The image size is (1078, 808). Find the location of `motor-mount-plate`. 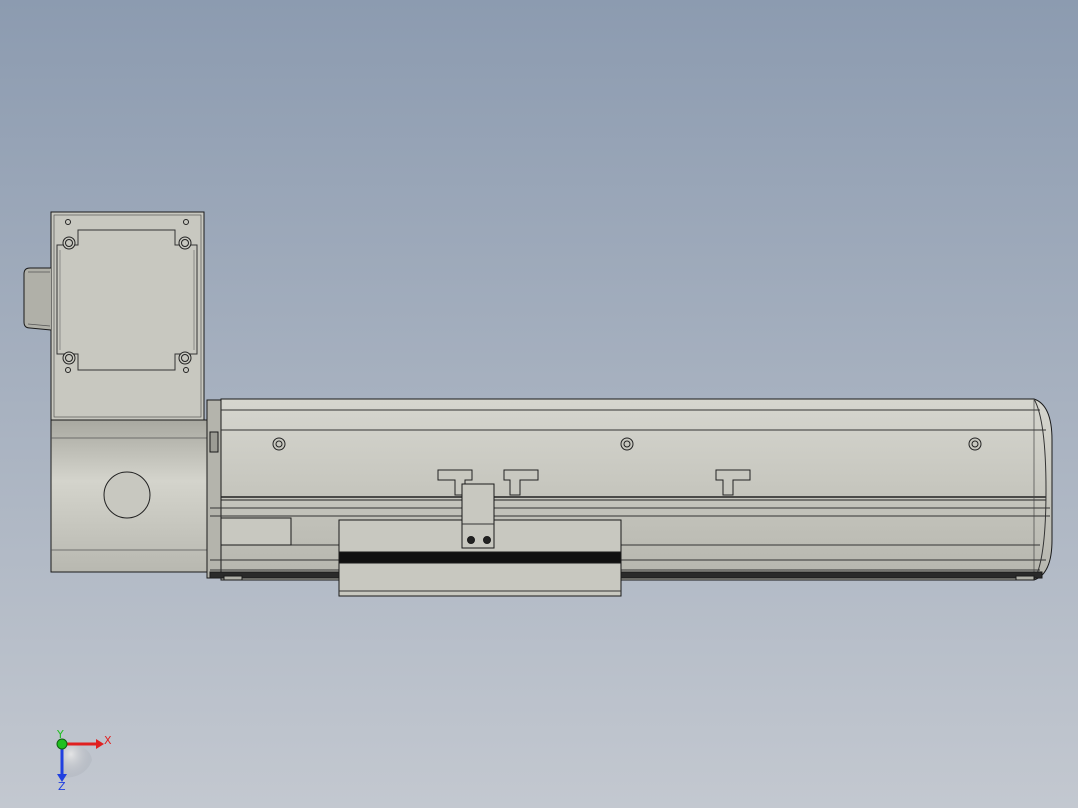

motor-mount-plate is located at coordinates (114, 316).